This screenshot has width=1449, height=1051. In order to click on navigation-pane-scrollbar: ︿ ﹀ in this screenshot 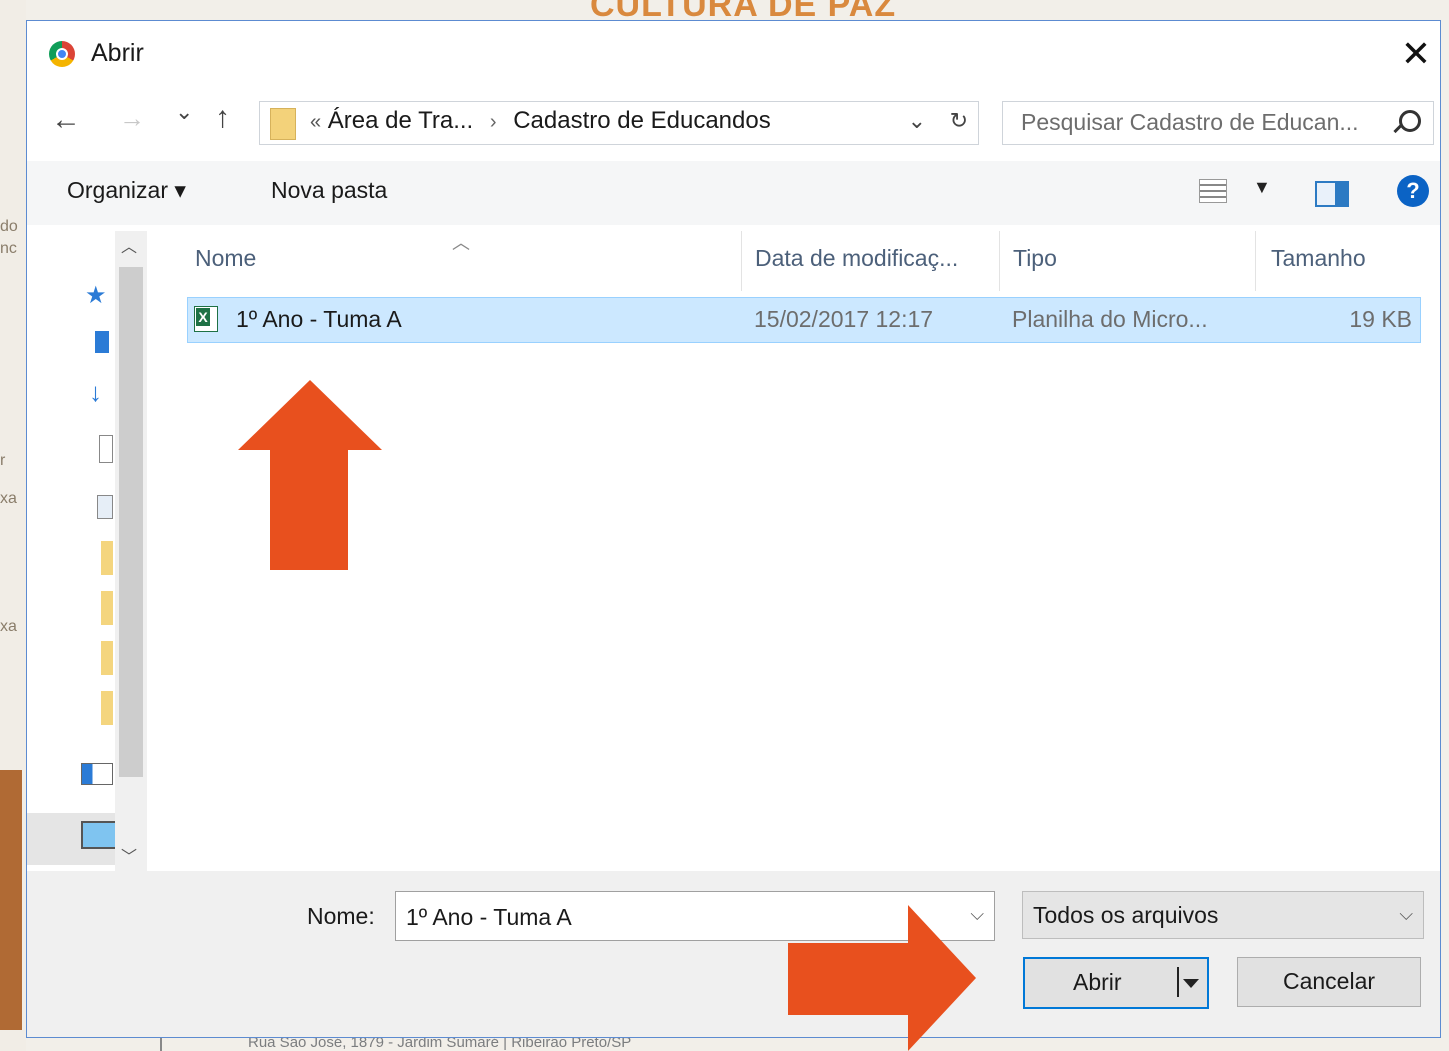, I will do `click(131, 551)`.